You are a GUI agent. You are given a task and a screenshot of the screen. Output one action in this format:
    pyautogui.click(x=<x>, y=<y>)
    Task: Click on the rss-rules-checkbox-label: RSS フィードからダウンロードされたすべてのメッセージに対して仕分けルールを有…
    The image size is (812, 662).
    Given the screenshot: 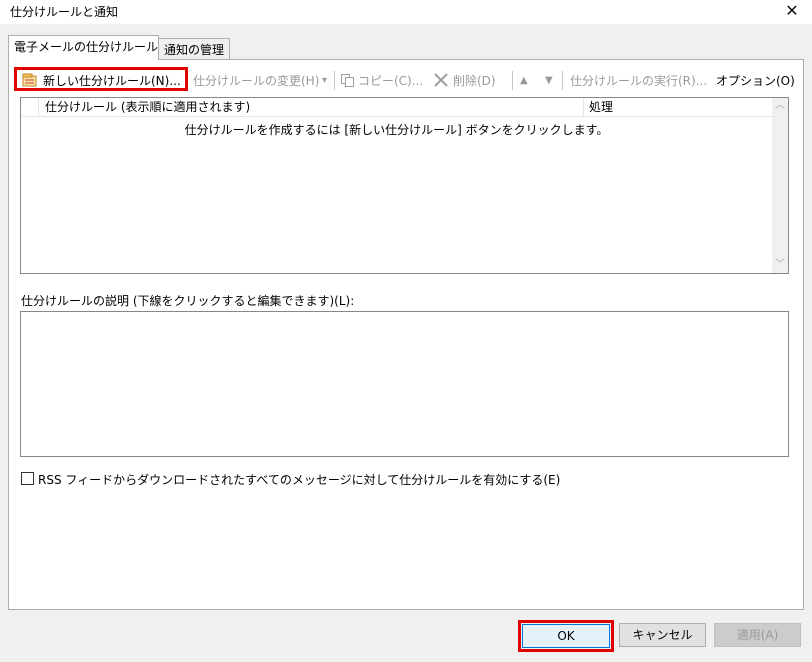 What is the action you would take?
    pyautogui.click(x=299, y=479)
    